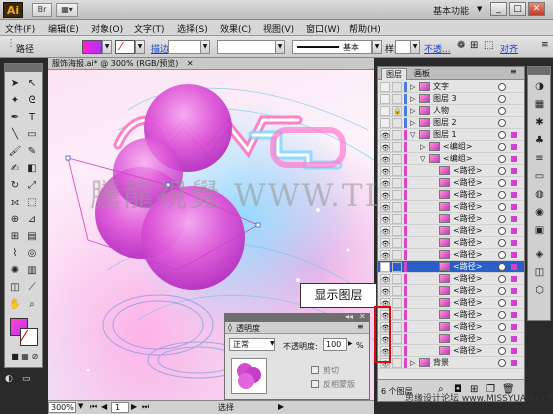 This screenshot has width=553, height=414. I want to click on next-artboard-icon: ▶, so click(134, 406).